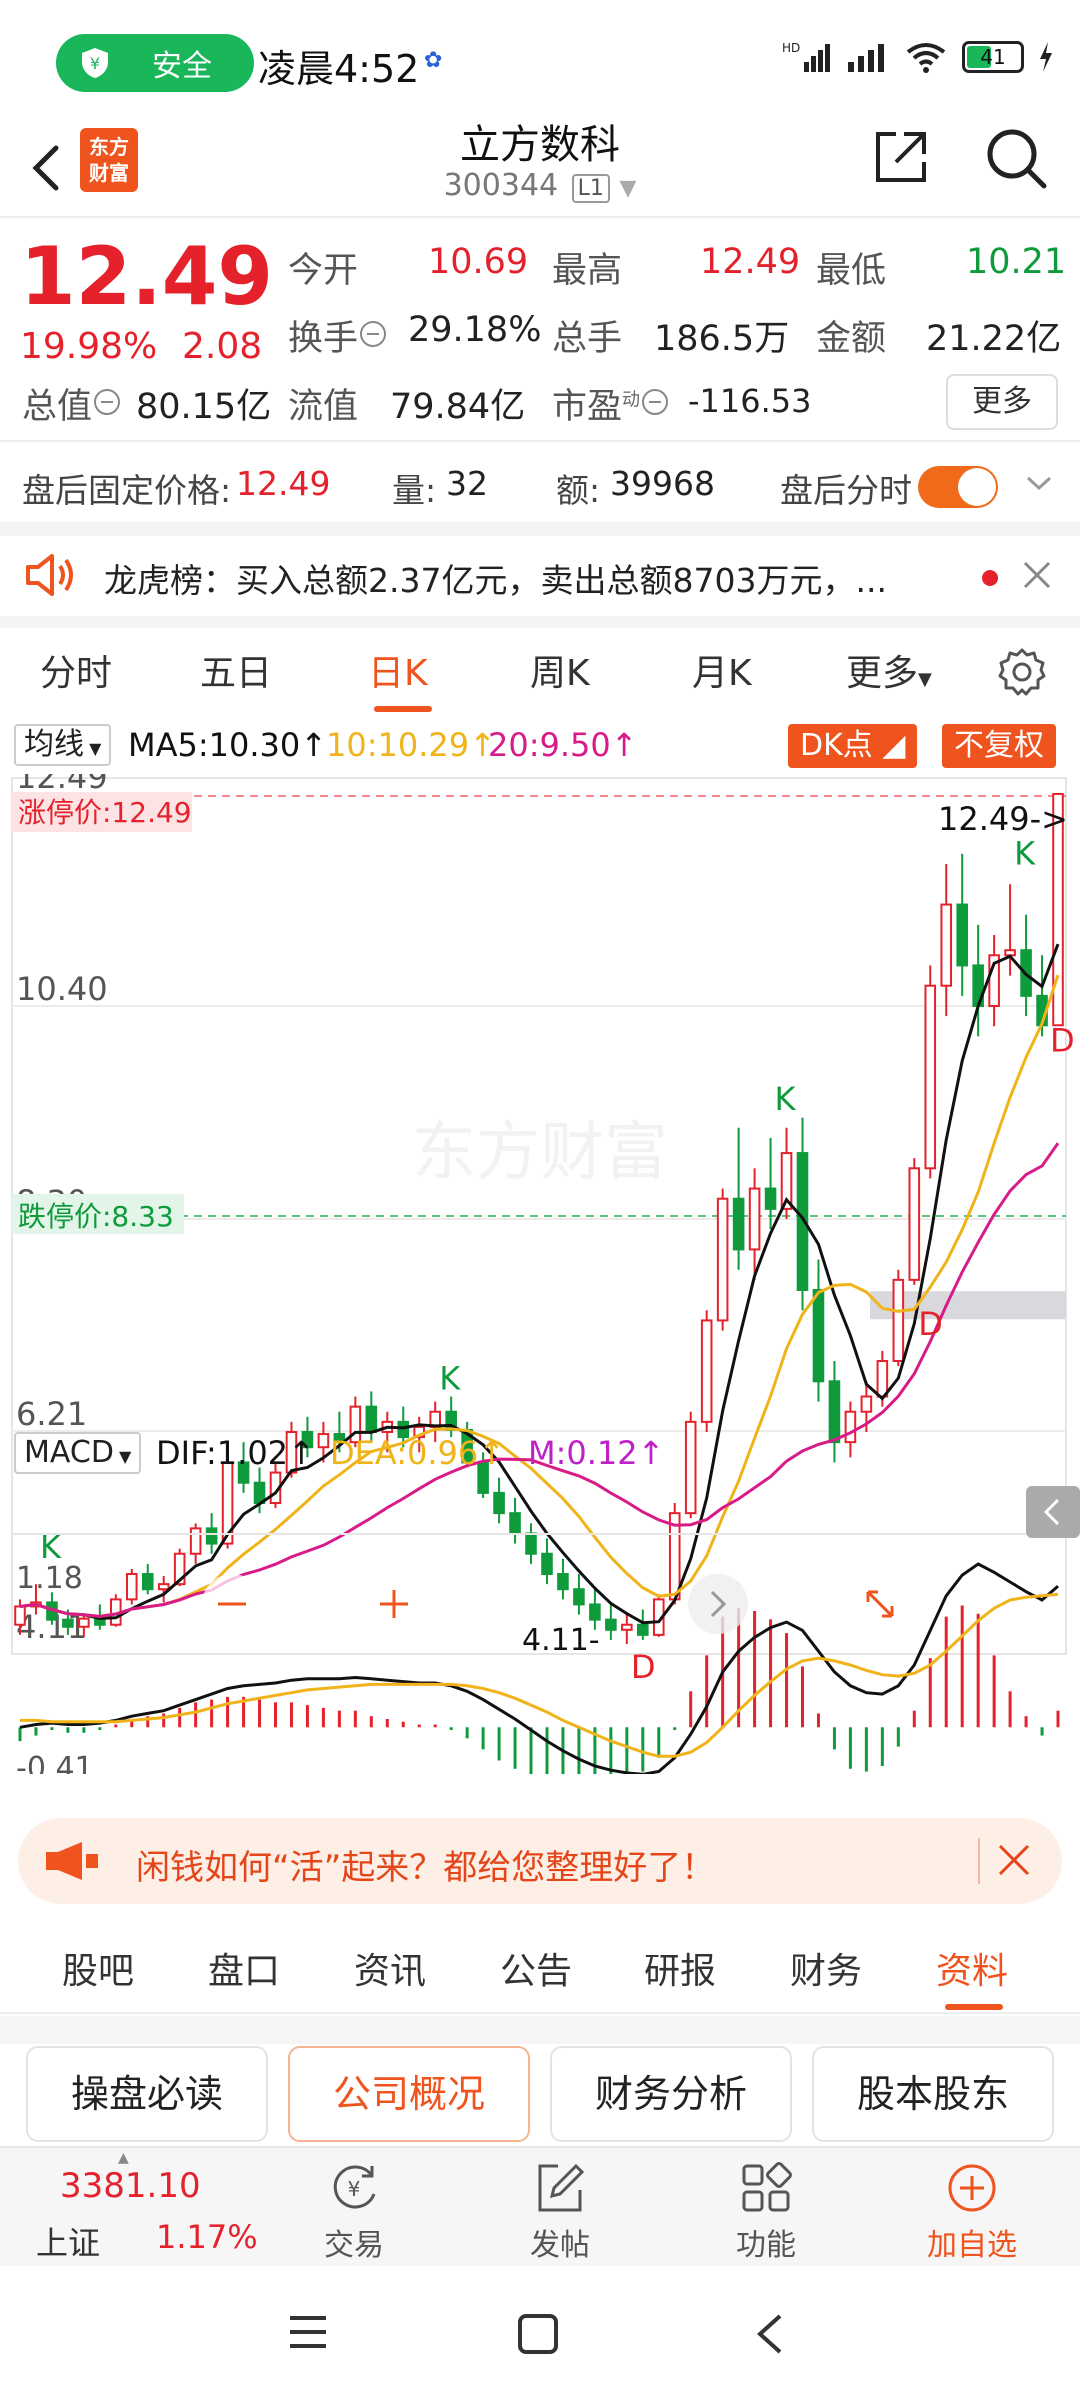  I want to click on search-icon, so click(1016, 158).